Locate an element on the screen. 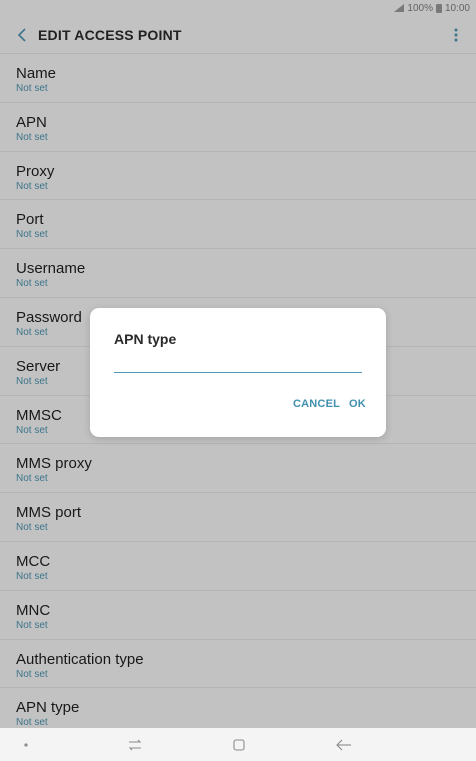 This screenshot has width=476, height=761. back-icon is located at coordinates (344, 745).